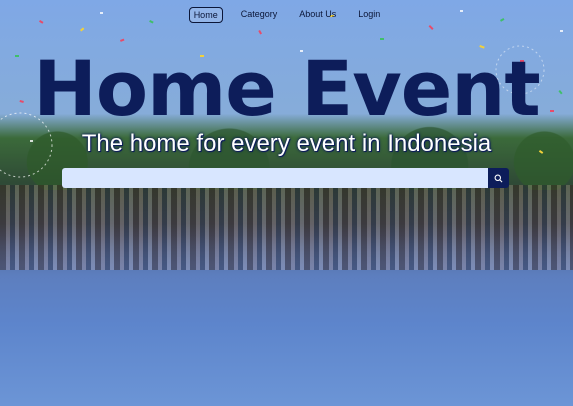 The image size is (573, 406). I want to click on nav-category-link: Category, so click(259, 15).